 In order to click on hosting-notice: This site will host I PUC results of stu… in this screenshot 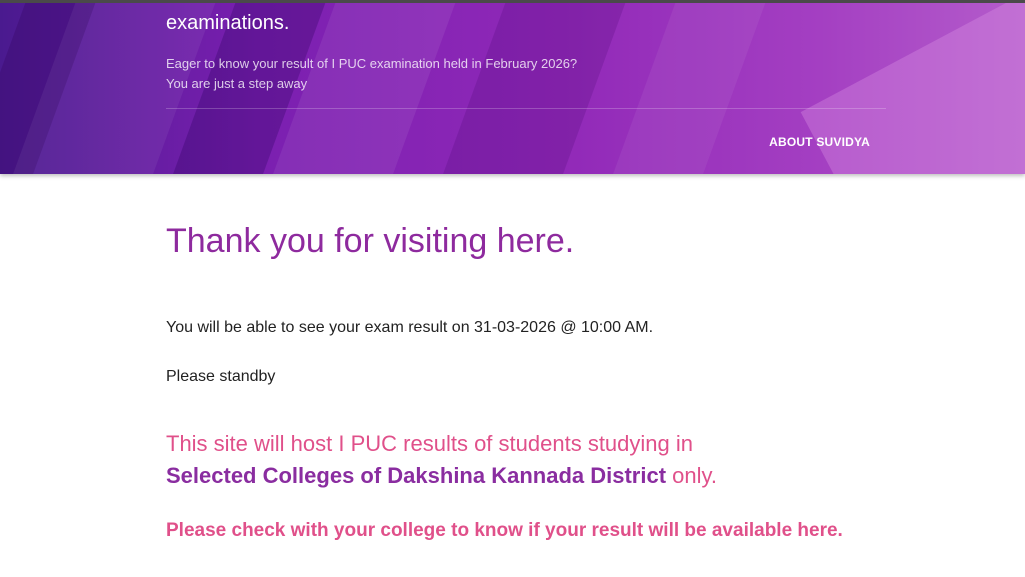, I will do `click(441, 460)`.